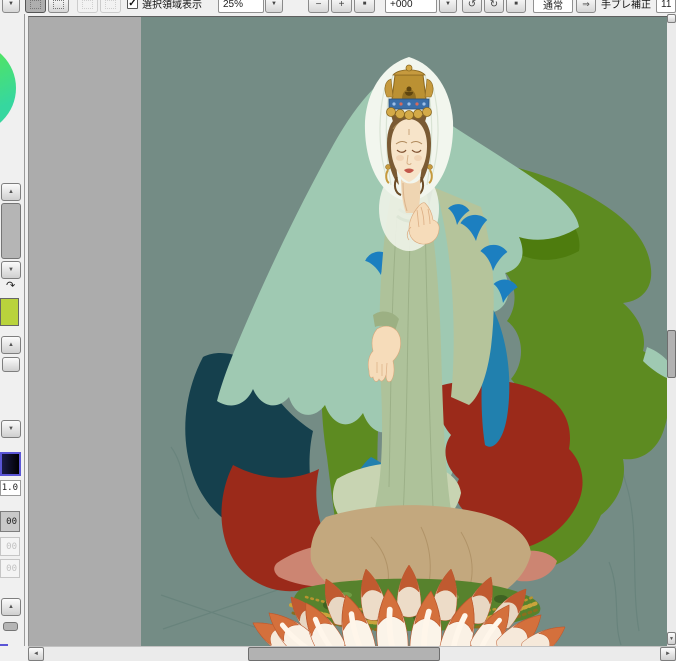 The image size is (676, 661). I want to click on zoom-in-button: +, so click(341, 6).